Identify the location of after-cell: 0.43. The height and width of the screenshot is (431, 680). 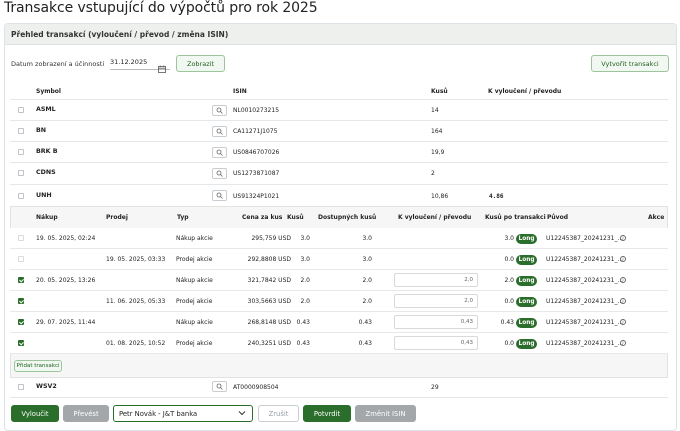
(507, 322).